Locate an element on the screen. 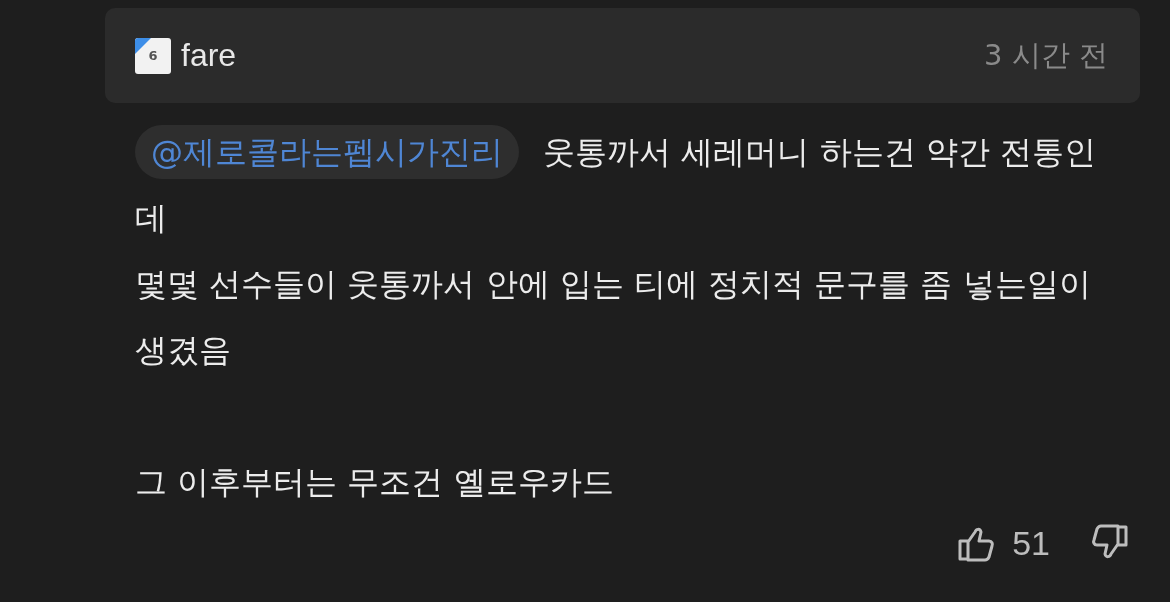 The image size is (1170, 602). mention-link: @제로콜라는펩시가진리 is located at coordinates (327, 152).